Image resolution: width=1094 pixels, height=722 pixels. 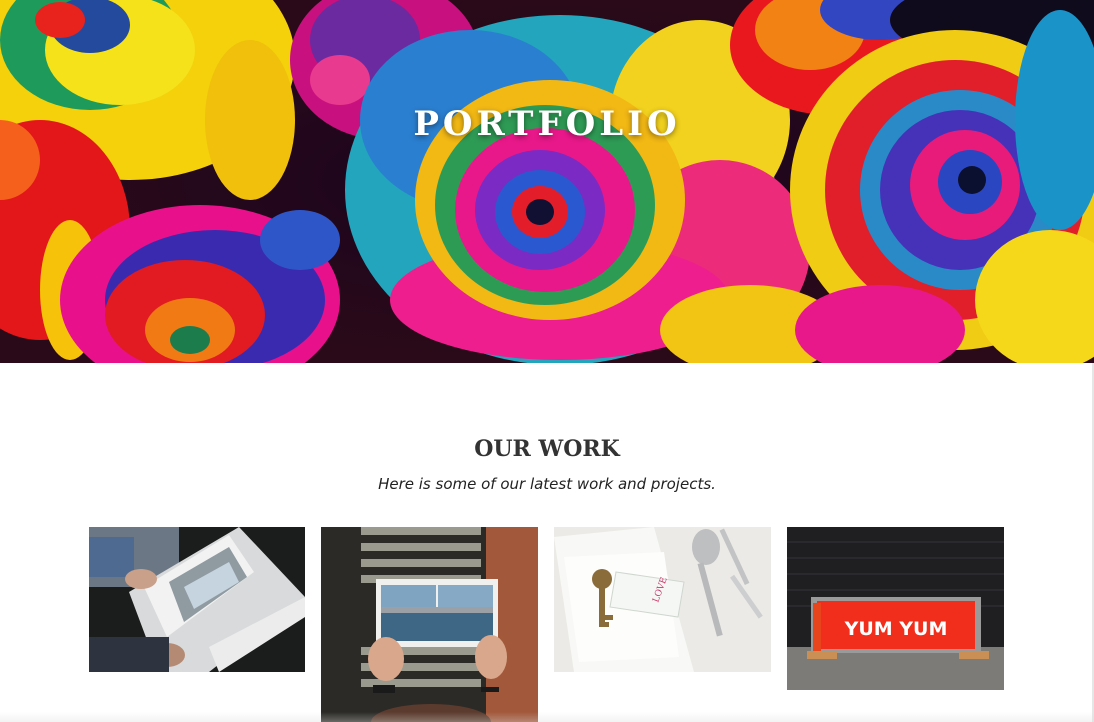 I want to click on work-item-book, so click(x=197, y=599).